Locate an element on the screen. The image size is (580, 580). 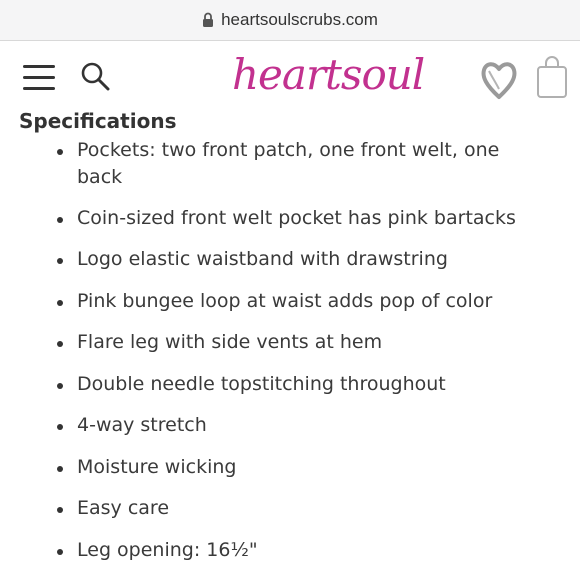
browser-url-bar: heartsoulscrubs.com is located at coordinates (290, 20).